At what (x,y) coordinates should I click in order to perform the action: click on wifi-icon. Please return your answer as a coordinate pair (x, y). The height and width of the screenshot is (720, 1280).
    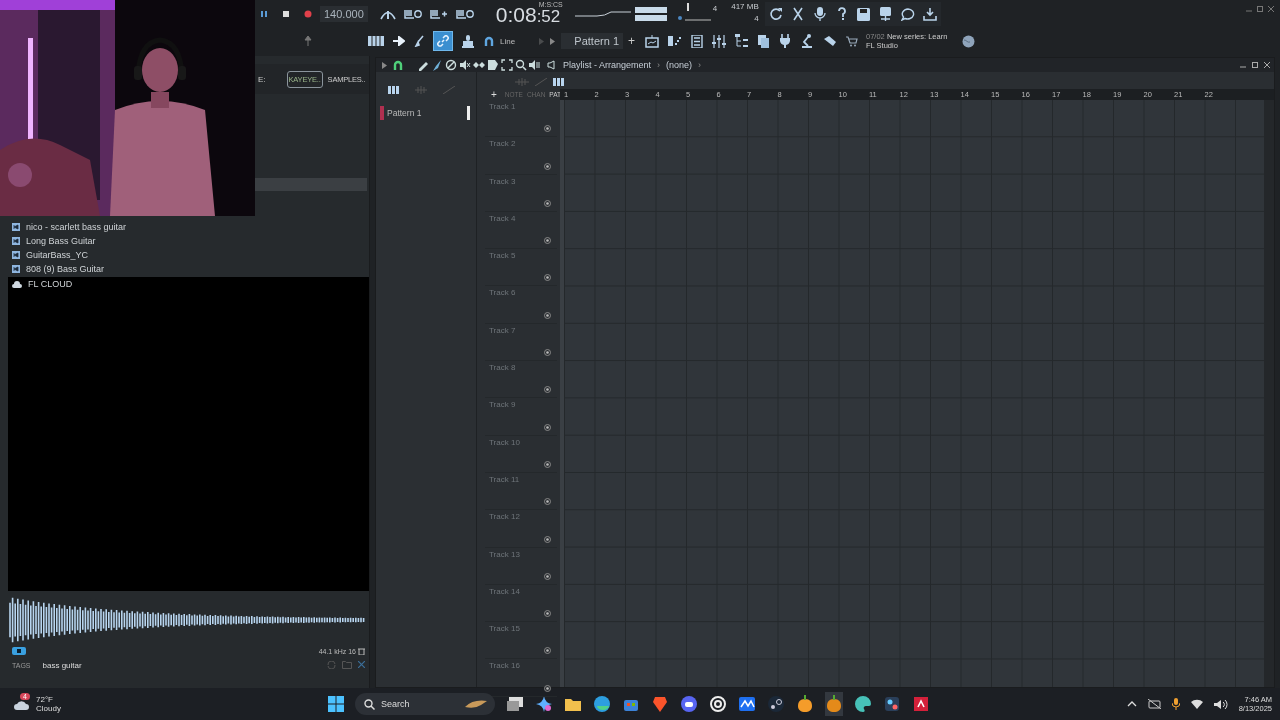
    Looking at the image, I should click on (1196, 704).